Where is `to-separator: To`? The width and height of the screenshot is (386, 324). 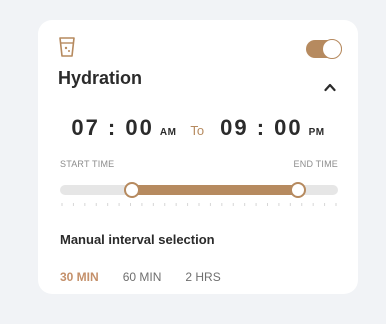 to-separator: To is located at coordinates (197, 130).